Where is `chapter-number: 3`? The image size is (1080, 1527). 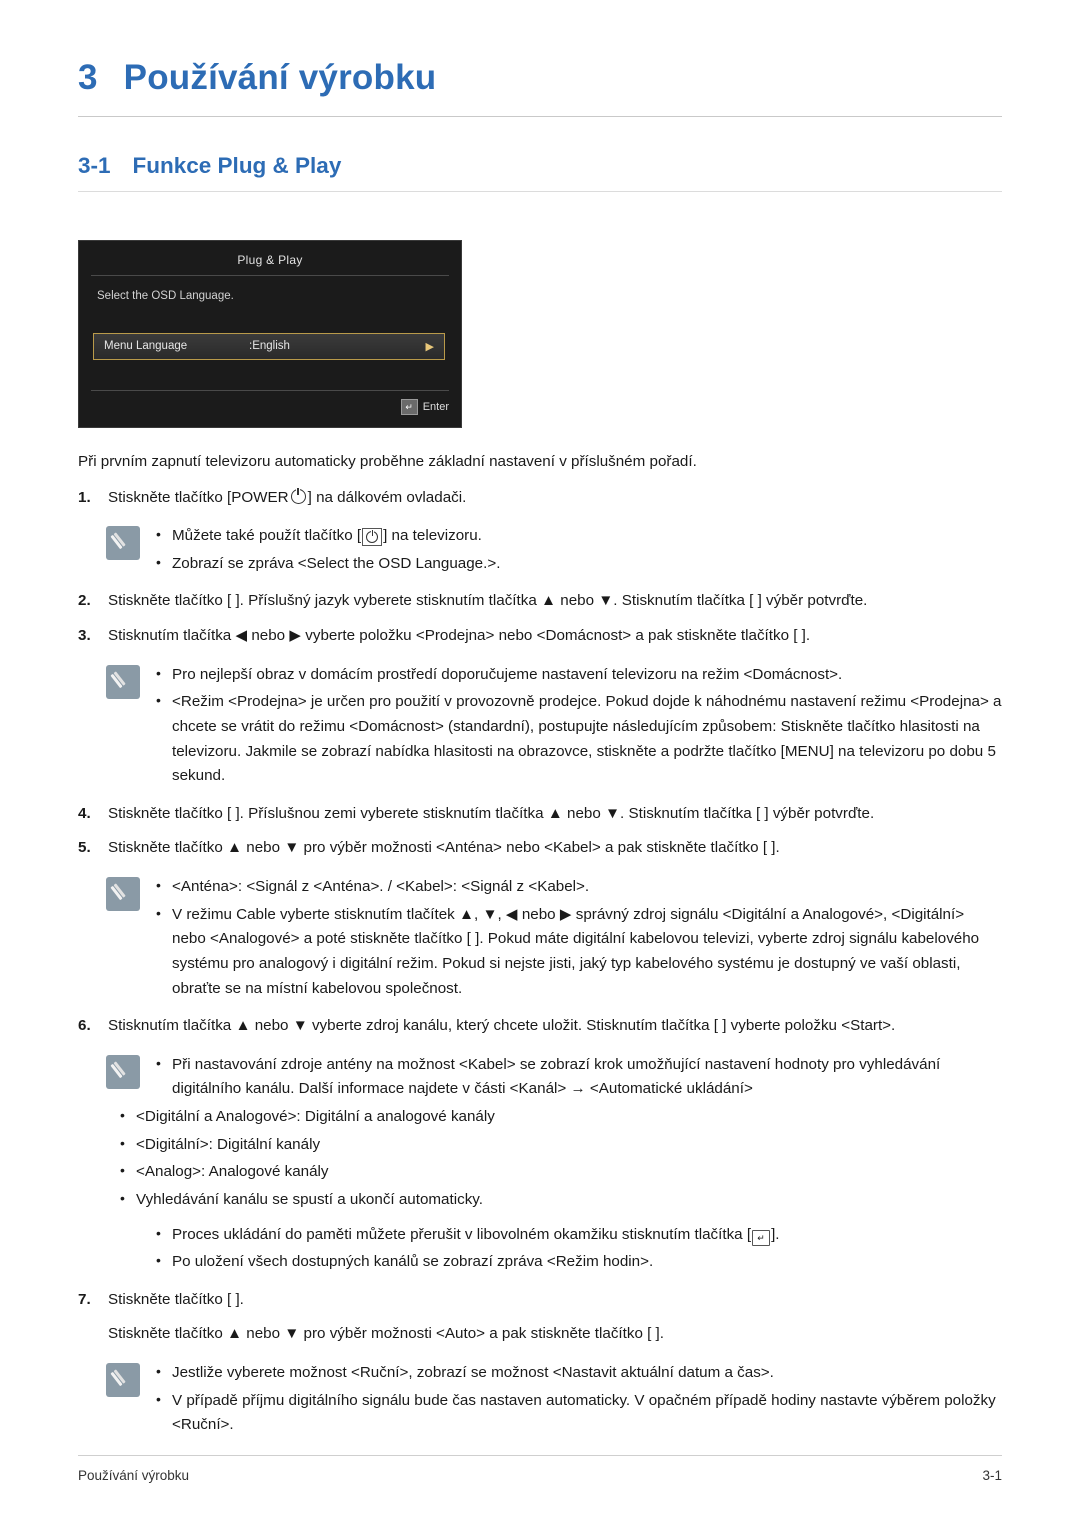 chapter-number: 3 is located at coordinates (88, 77).